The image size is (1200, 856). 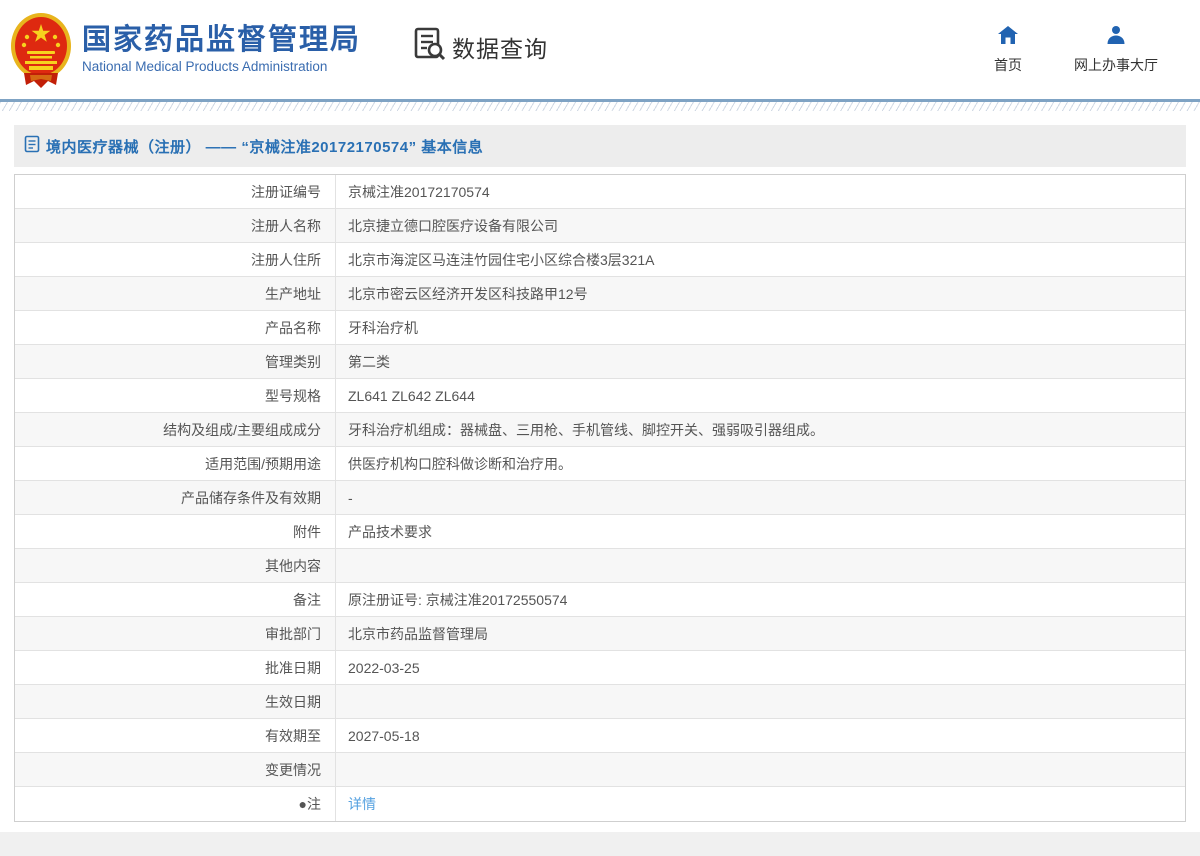 What do you see at coordinates (175, 599) in the screenshot?
I see `row-label: 备注` at bounding box center [175, 599].